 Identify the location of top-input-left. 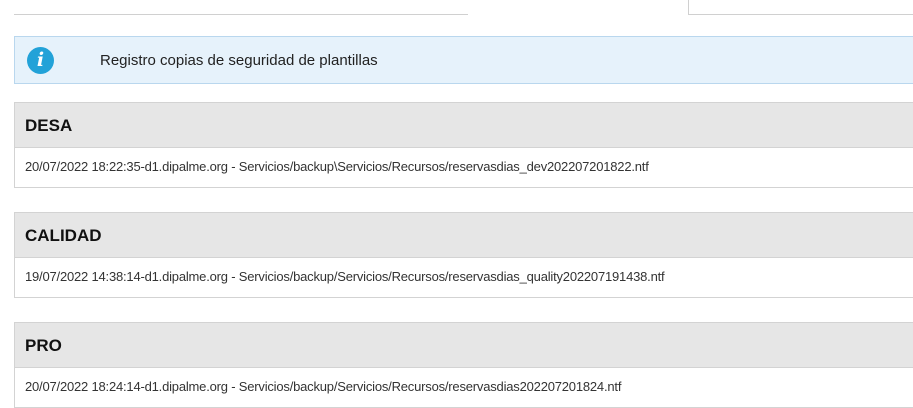
(241, 7).